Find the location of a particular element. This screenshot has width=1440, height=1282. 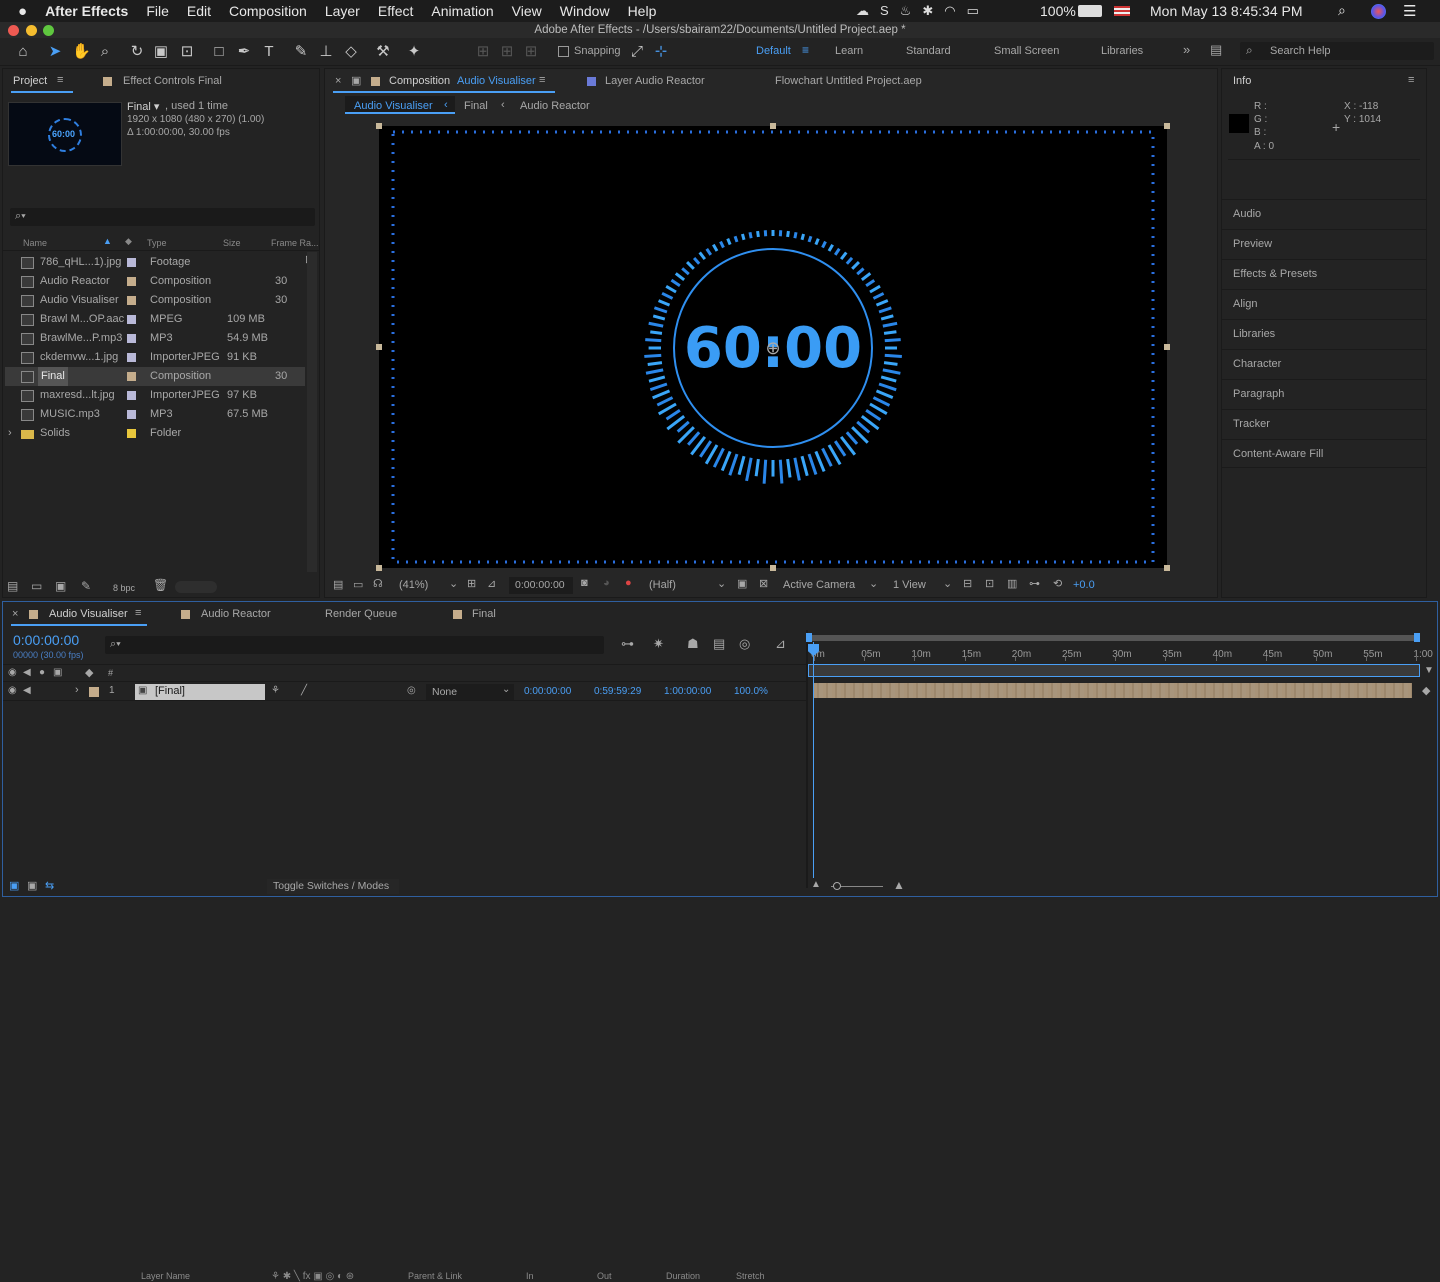

viewer-handle-mr is located at coordinates (1167, 347).